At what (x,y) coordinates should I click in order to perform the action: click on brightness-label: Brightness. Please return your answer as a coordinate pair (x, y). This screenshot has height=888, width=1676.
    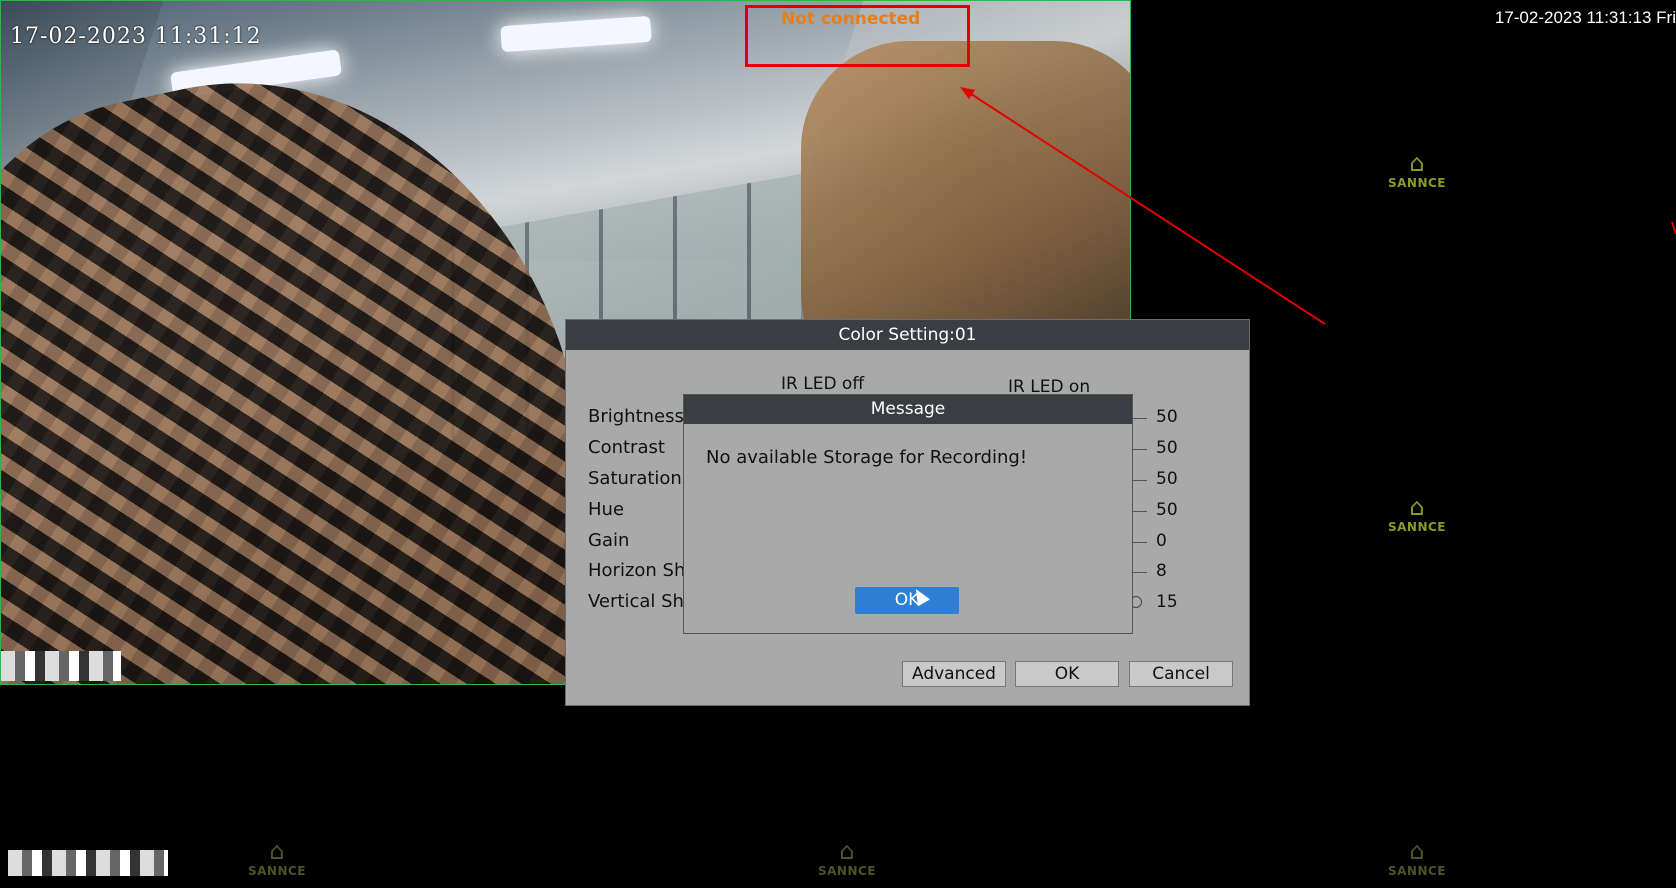
    Looking at the image, I should click on (636, 416).